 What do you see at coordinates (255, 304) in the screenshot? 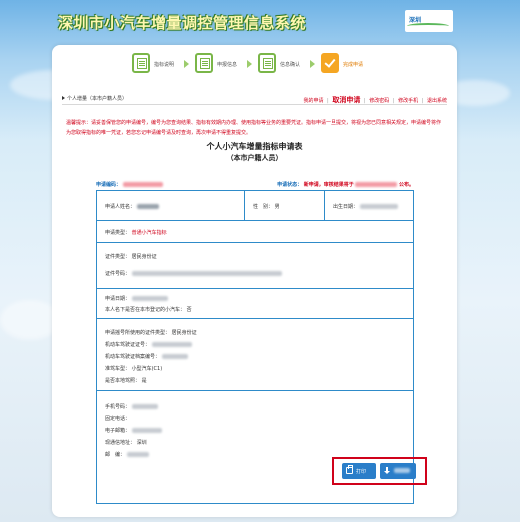
I see `table-row: 申请日期： 本人名下是否在本市登记的小汽车： 否` at bounding box center [255, 304].